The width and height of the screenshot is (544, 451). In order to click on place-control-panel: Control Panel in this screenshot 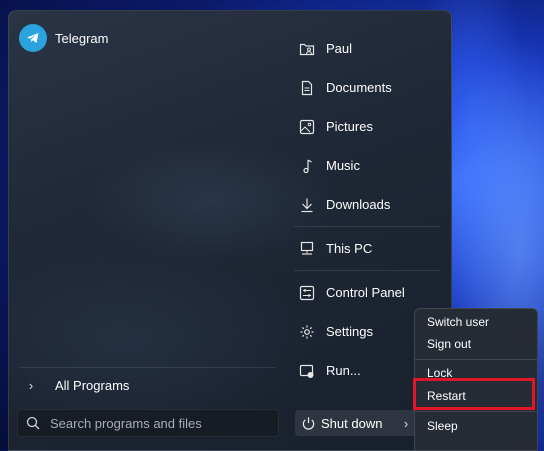, I will do `click(367, 292)`.